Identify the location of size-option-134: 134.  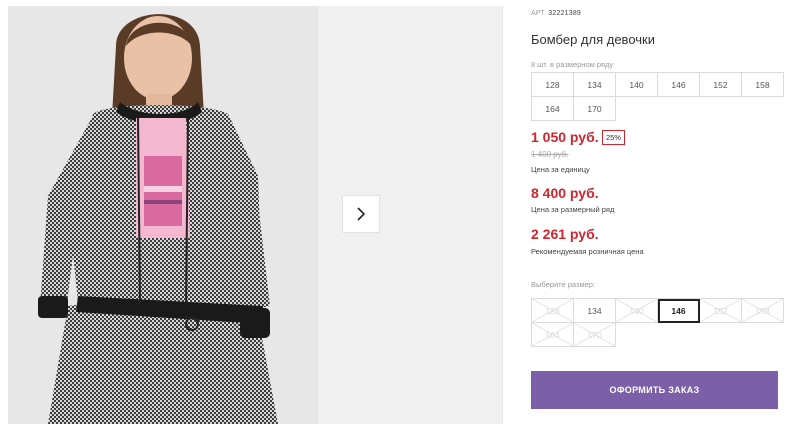
(595, 311).